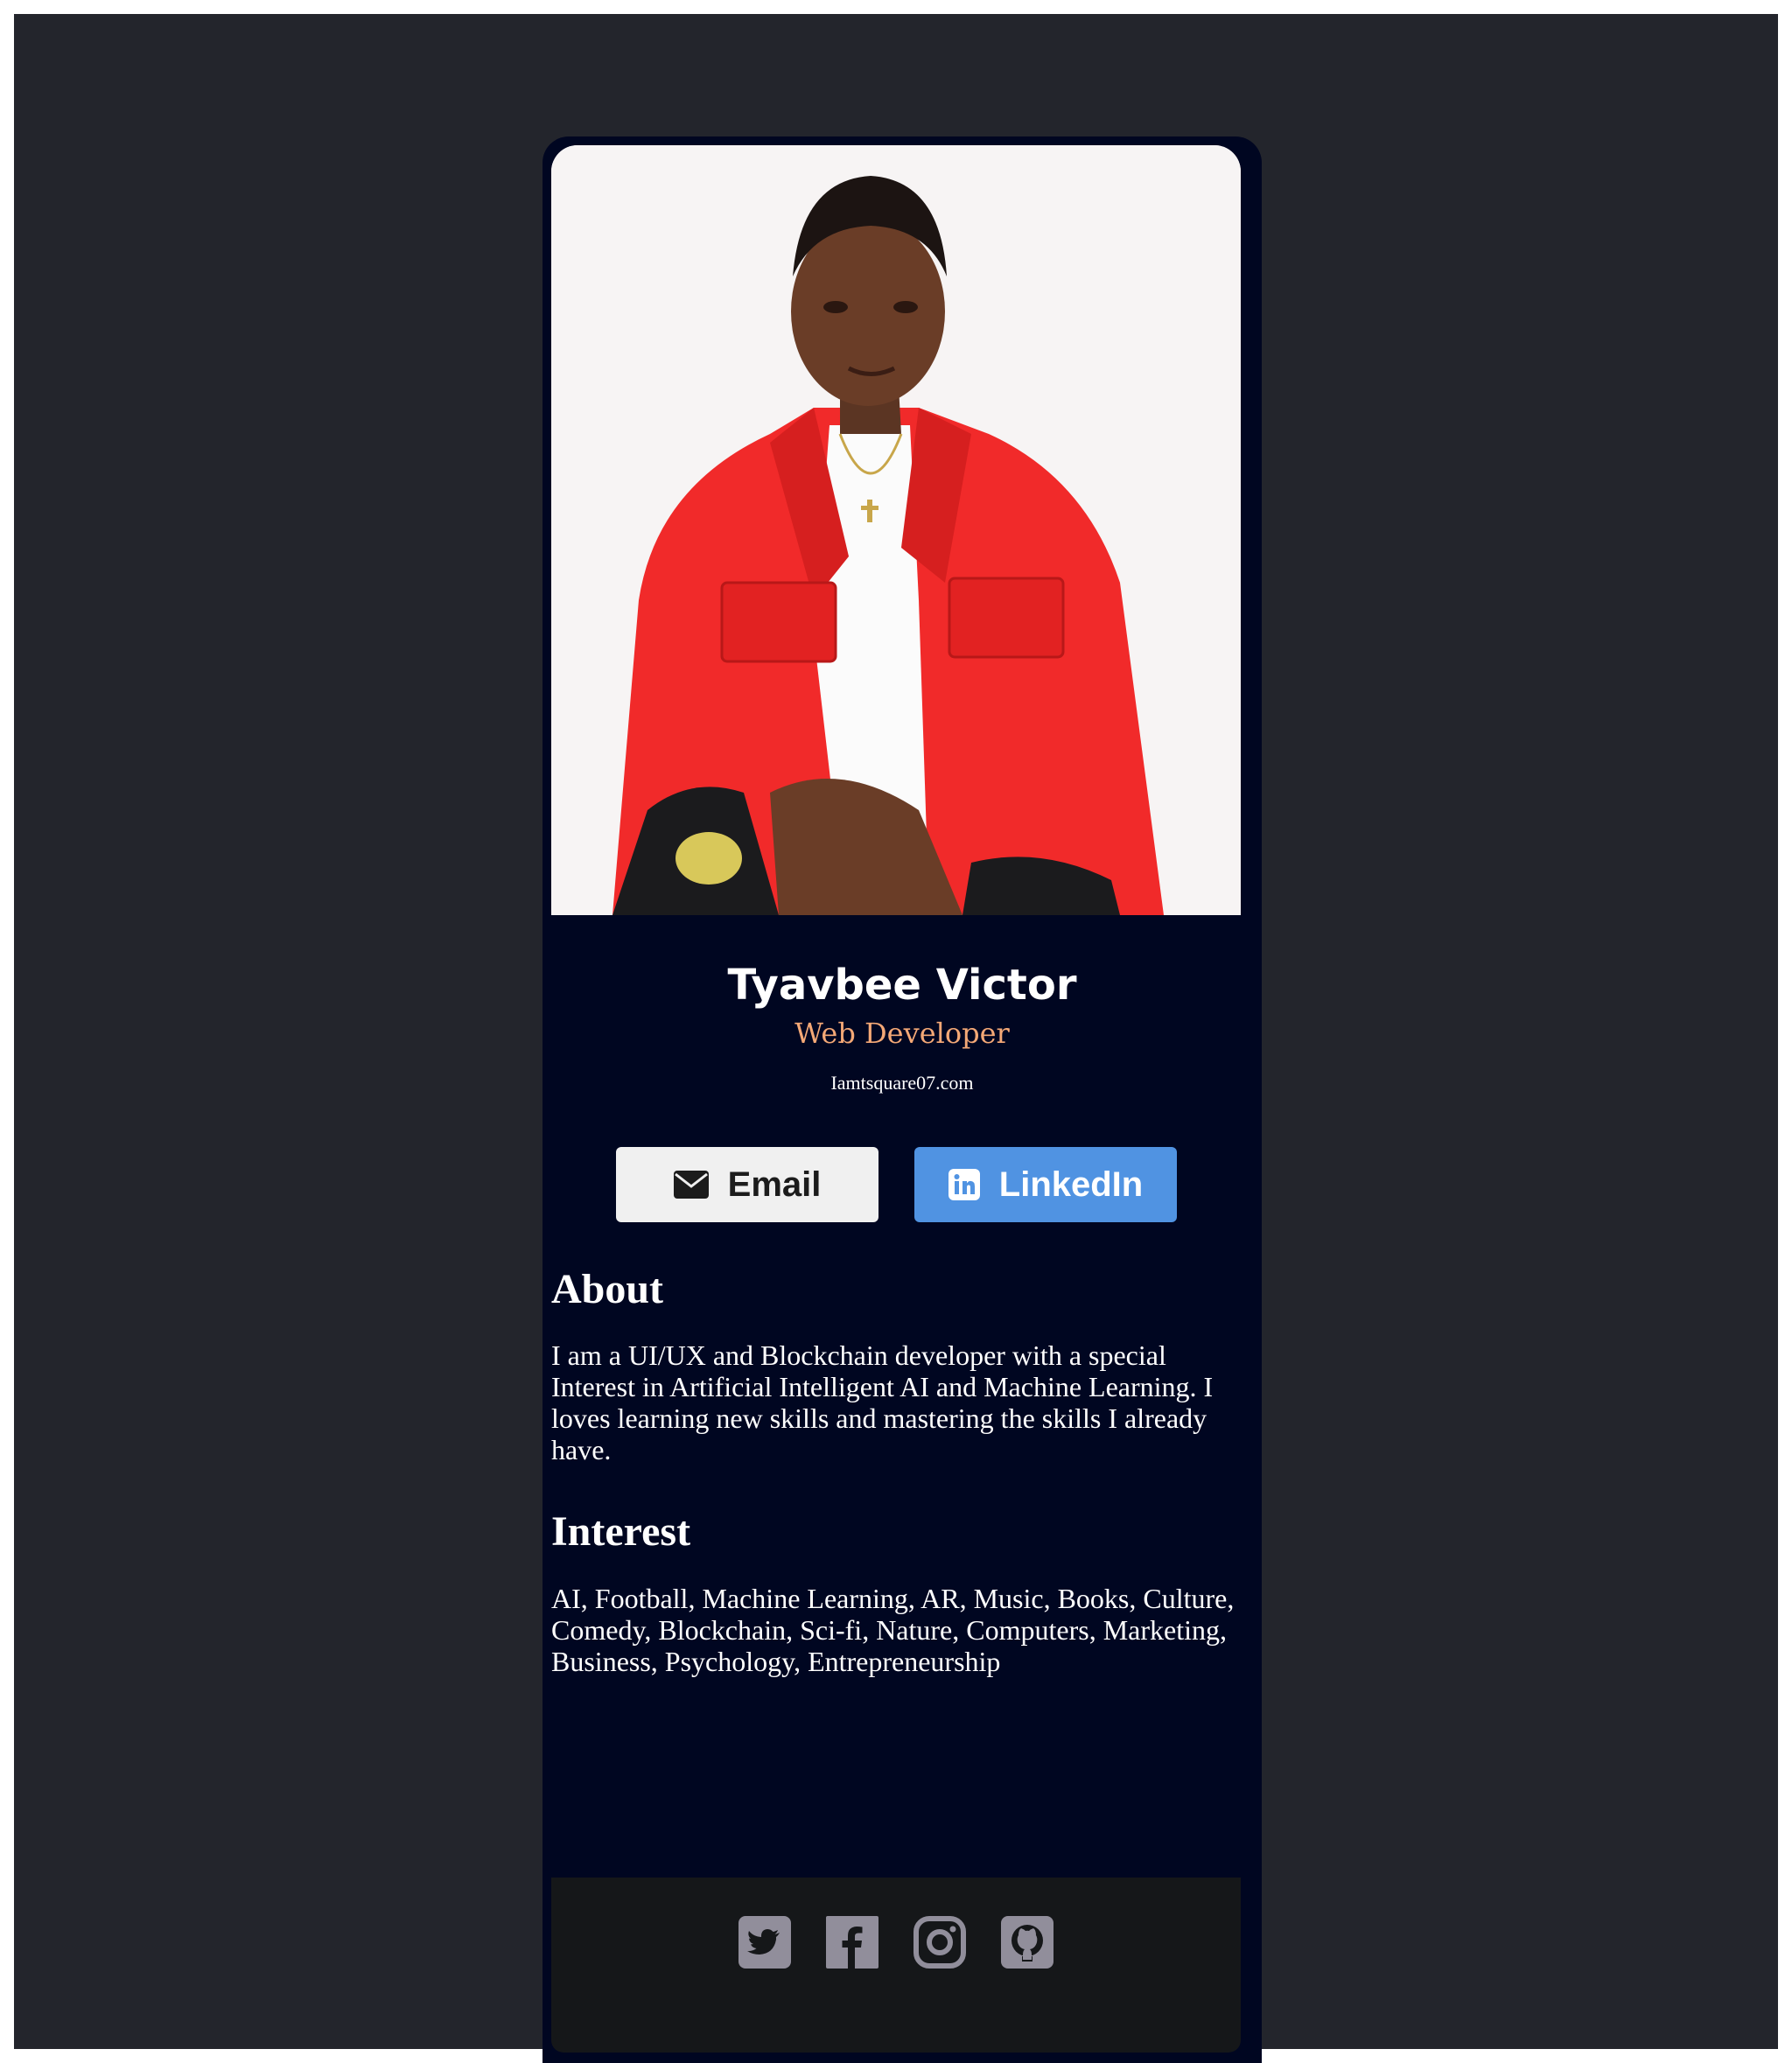 The height and width of the screenshot is (2063, 1792). Describe the element at coordinates (902, 1033) in the screenshot. I see `profile-role: Web Developer` at that location.